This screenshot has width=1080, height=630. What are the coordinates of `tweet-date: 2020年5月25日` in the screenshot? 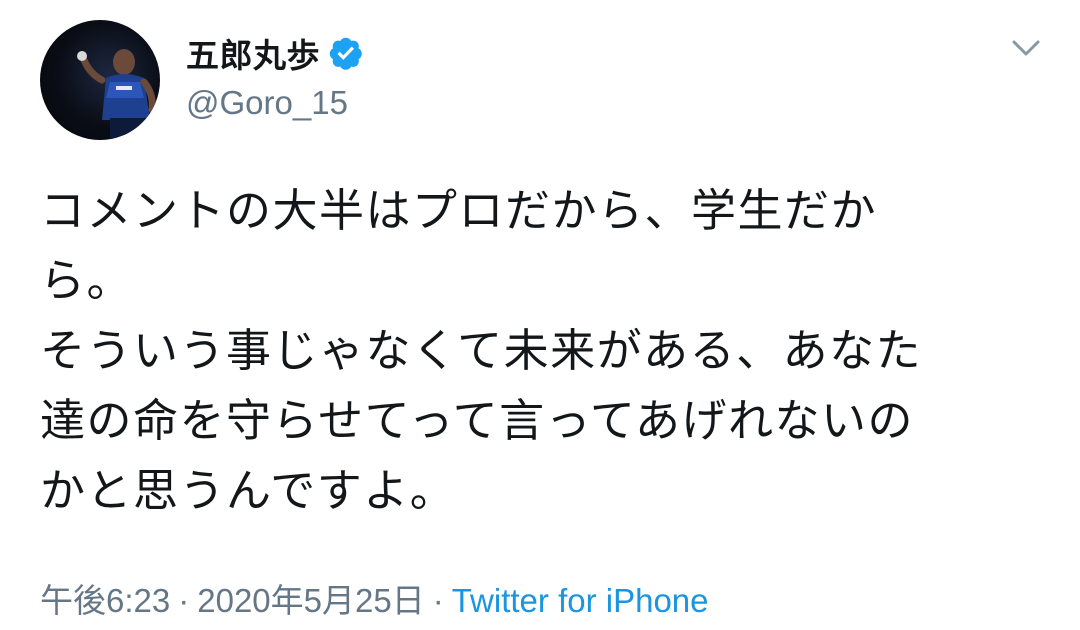 It's located at (310, 600).